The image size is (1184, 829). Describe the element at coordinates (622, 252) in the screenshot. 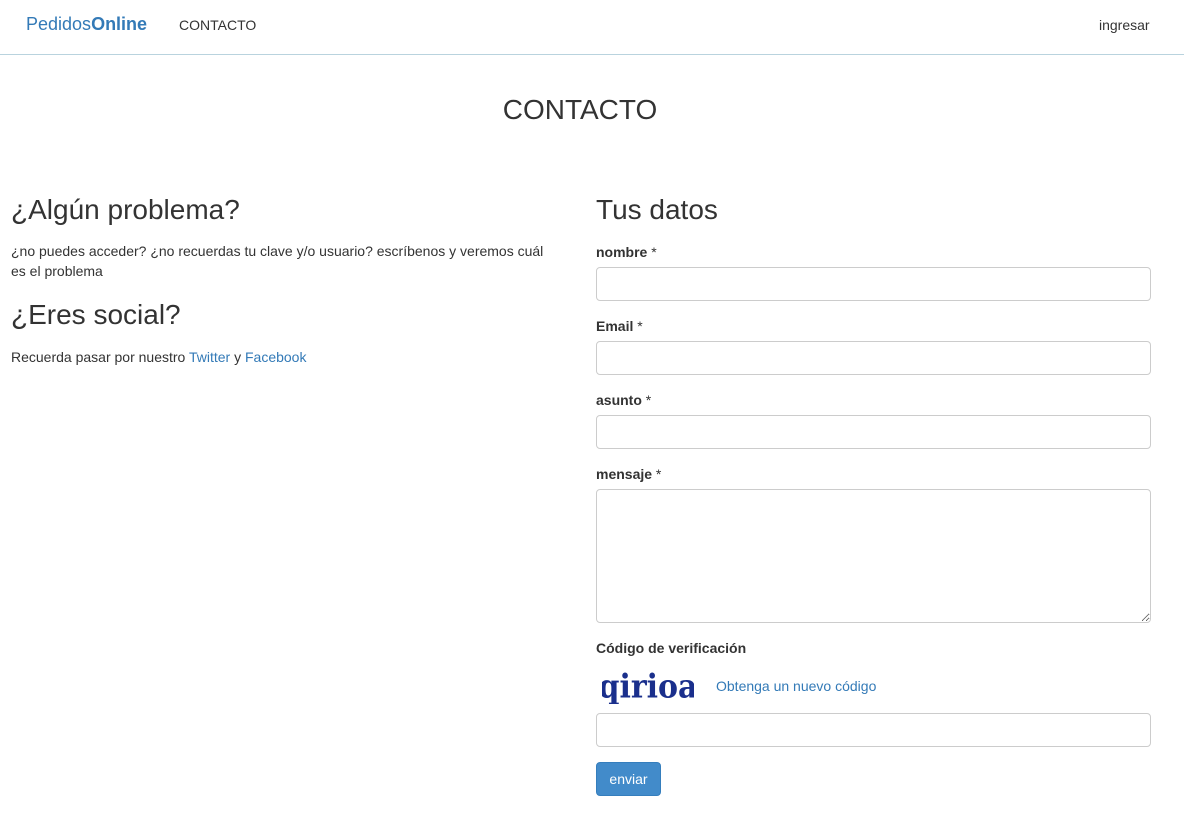

I see `nombre-label-text: nombre` at that location.